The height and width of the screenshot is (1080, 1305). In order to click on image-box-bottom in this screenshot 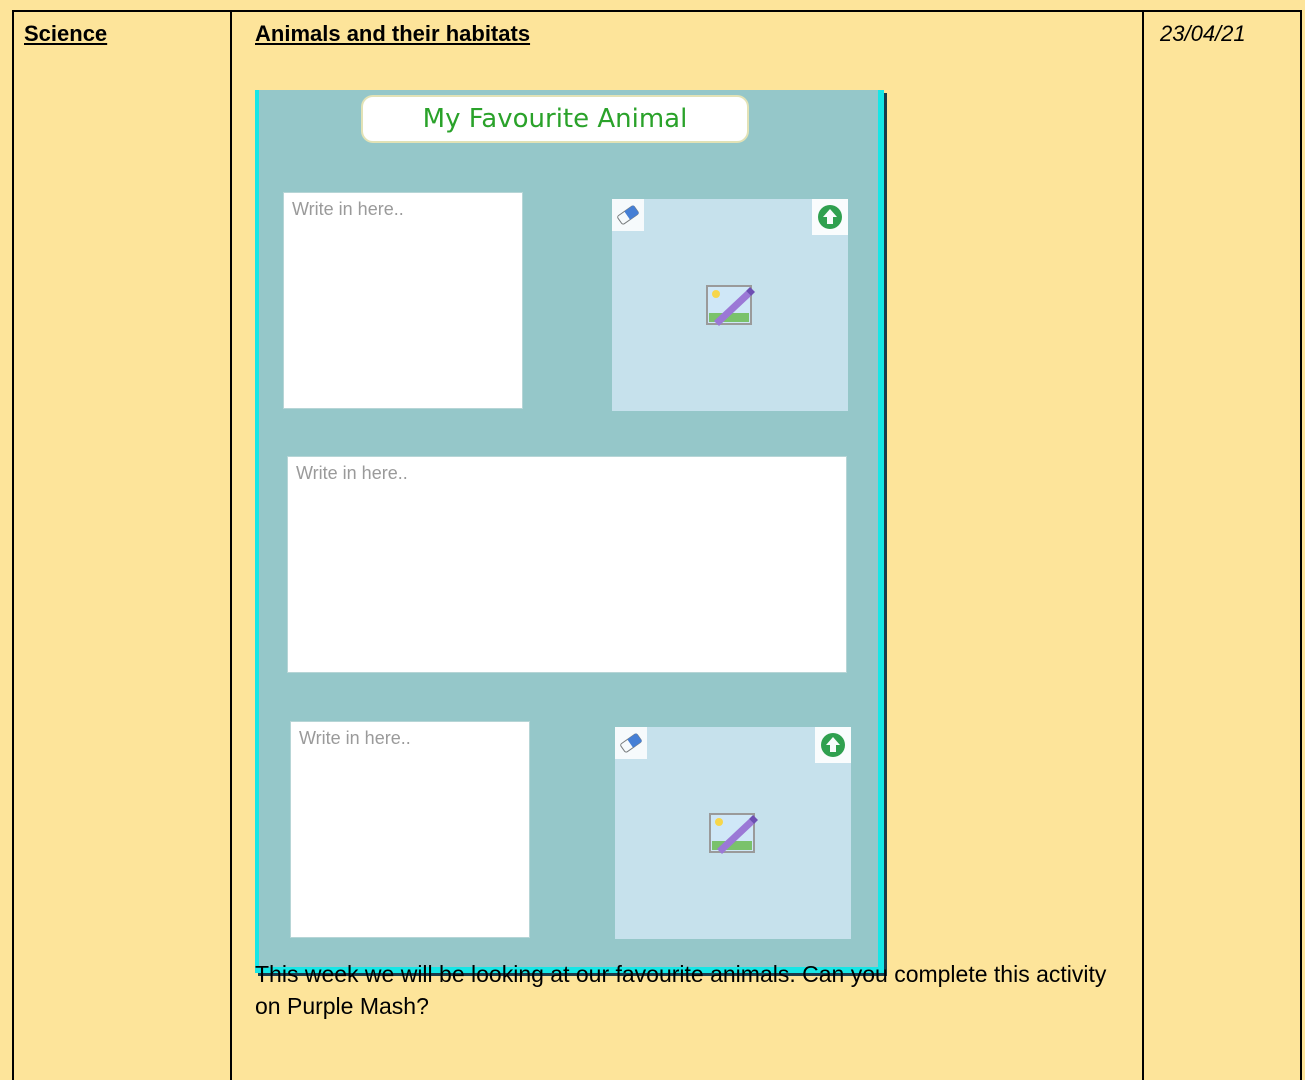, I will do `click(733, 833)`.